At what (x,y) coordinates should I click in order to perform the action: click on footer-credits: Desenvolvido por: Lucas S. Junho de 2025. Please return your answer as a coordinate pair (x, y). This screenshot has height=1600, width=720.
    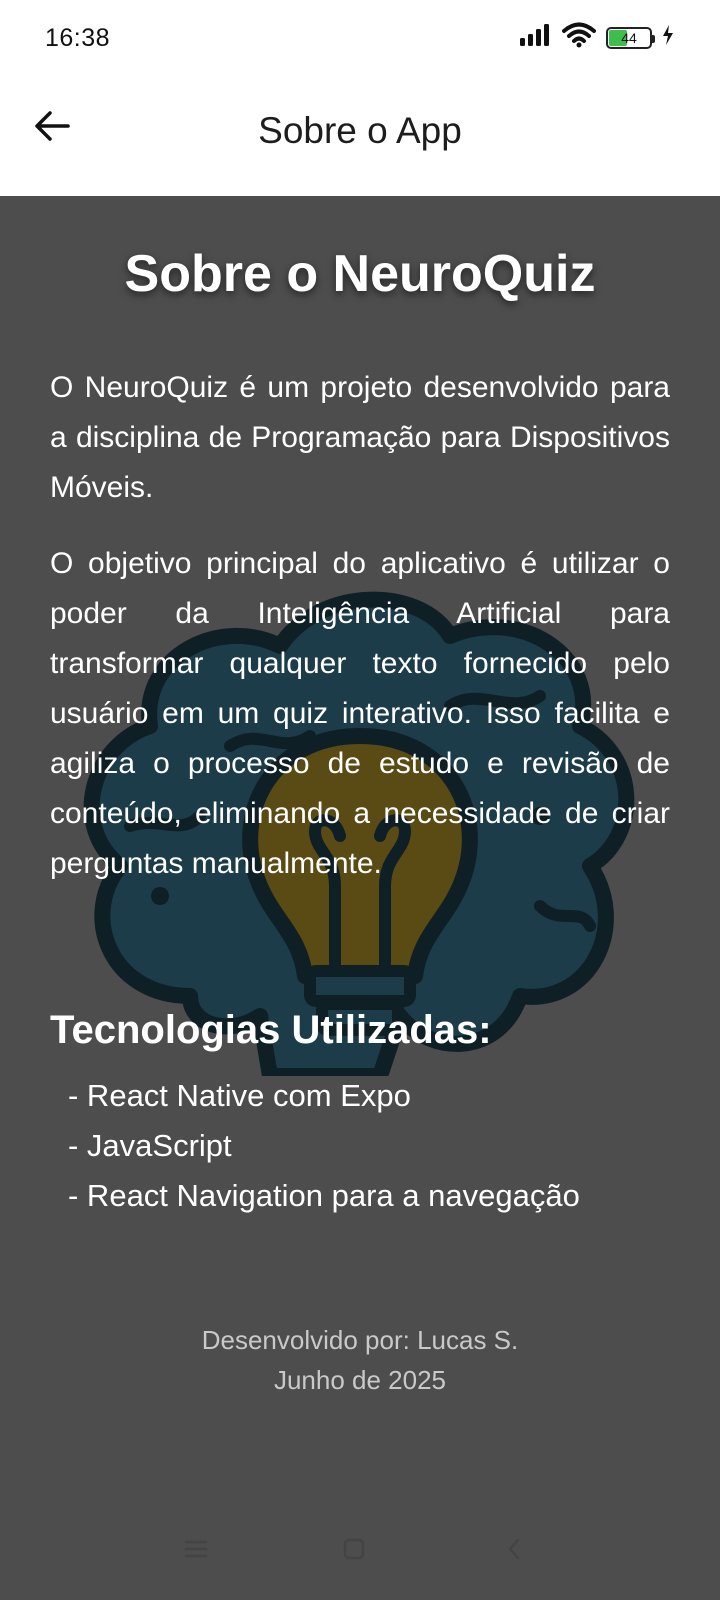
    Looking at the image, I should click on (360, 1360).